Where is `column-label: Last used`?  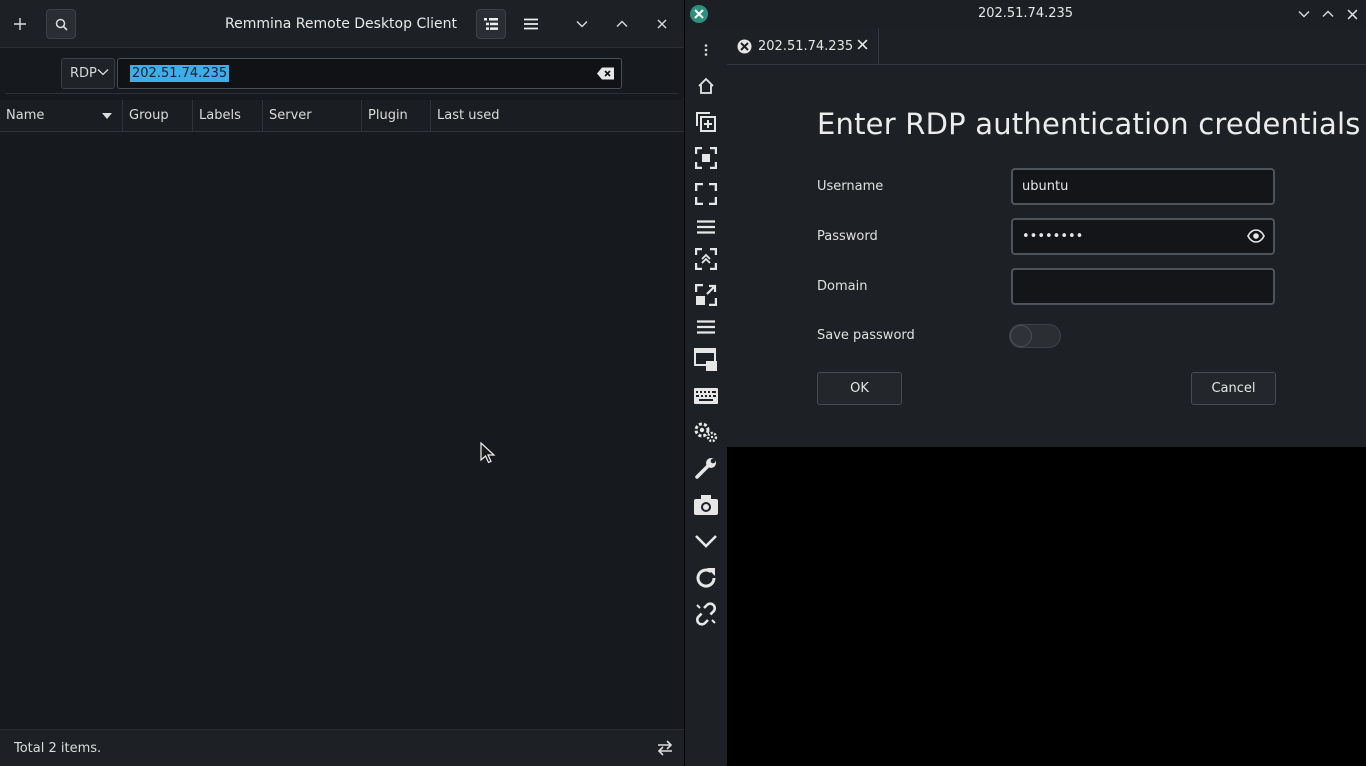
column-label: Last used is located at coordinates (468, 115).